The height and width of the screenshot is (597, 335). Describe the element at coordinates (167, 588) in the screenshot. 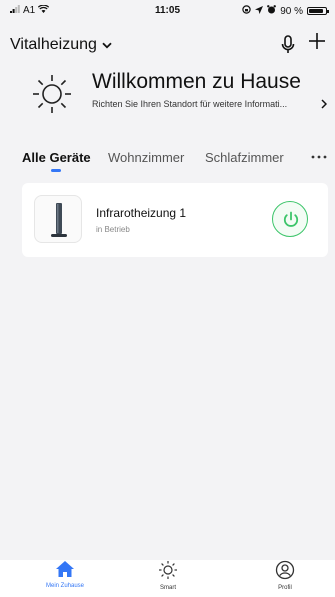

I see `nav-smart-label: Smart` at that location.